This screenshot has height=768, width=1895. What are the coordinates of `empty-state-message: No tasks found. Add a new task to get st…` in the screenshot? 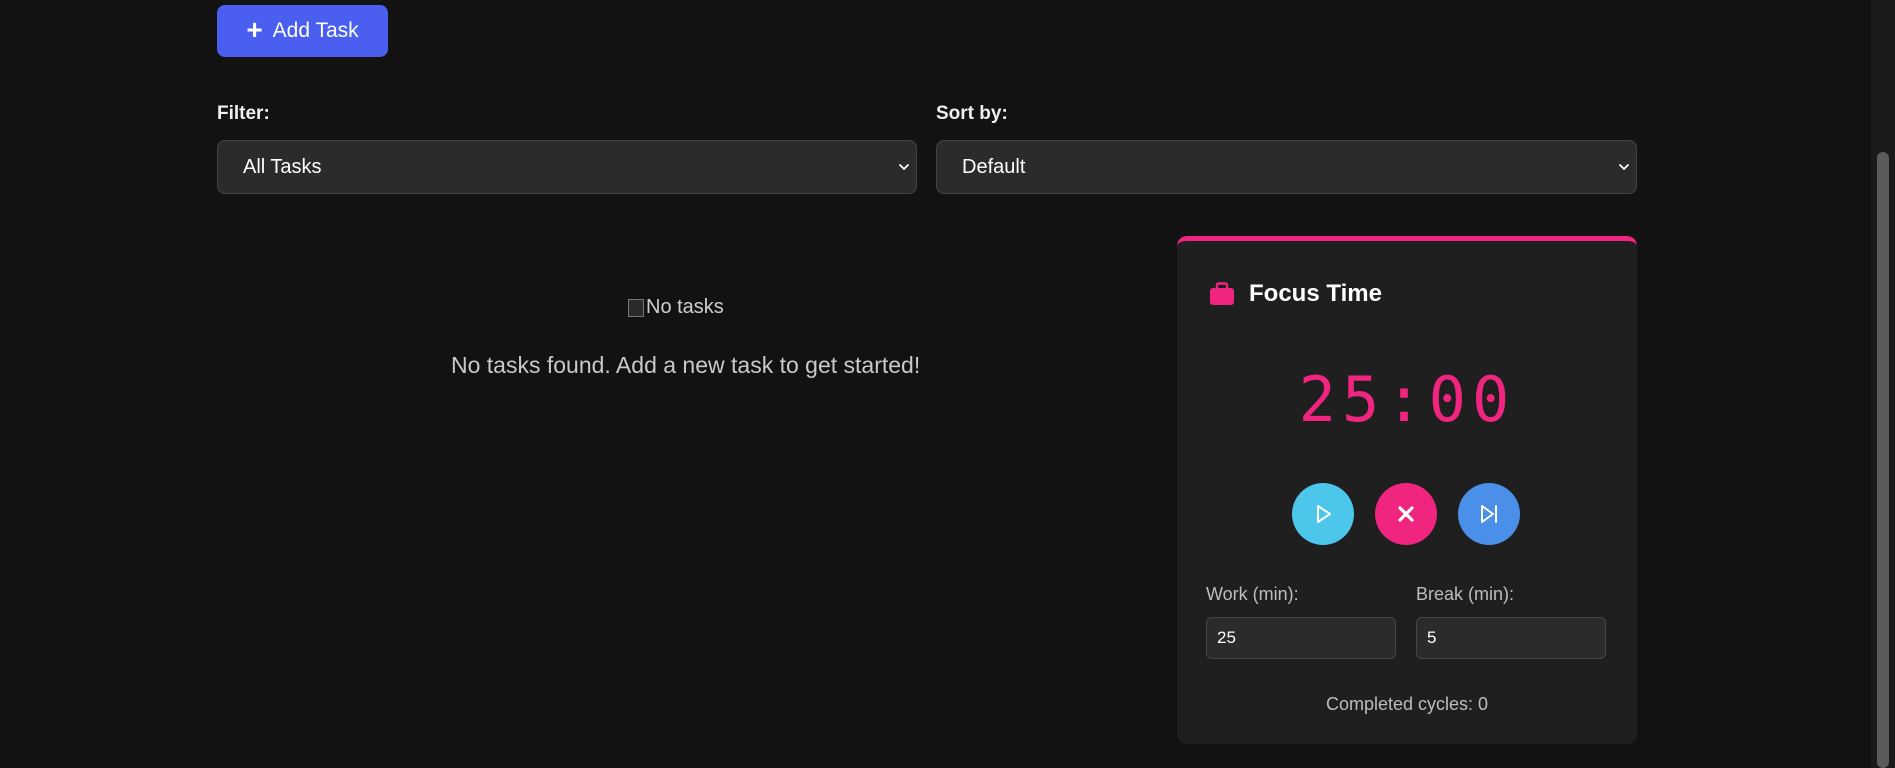 It's located at (686, 365).